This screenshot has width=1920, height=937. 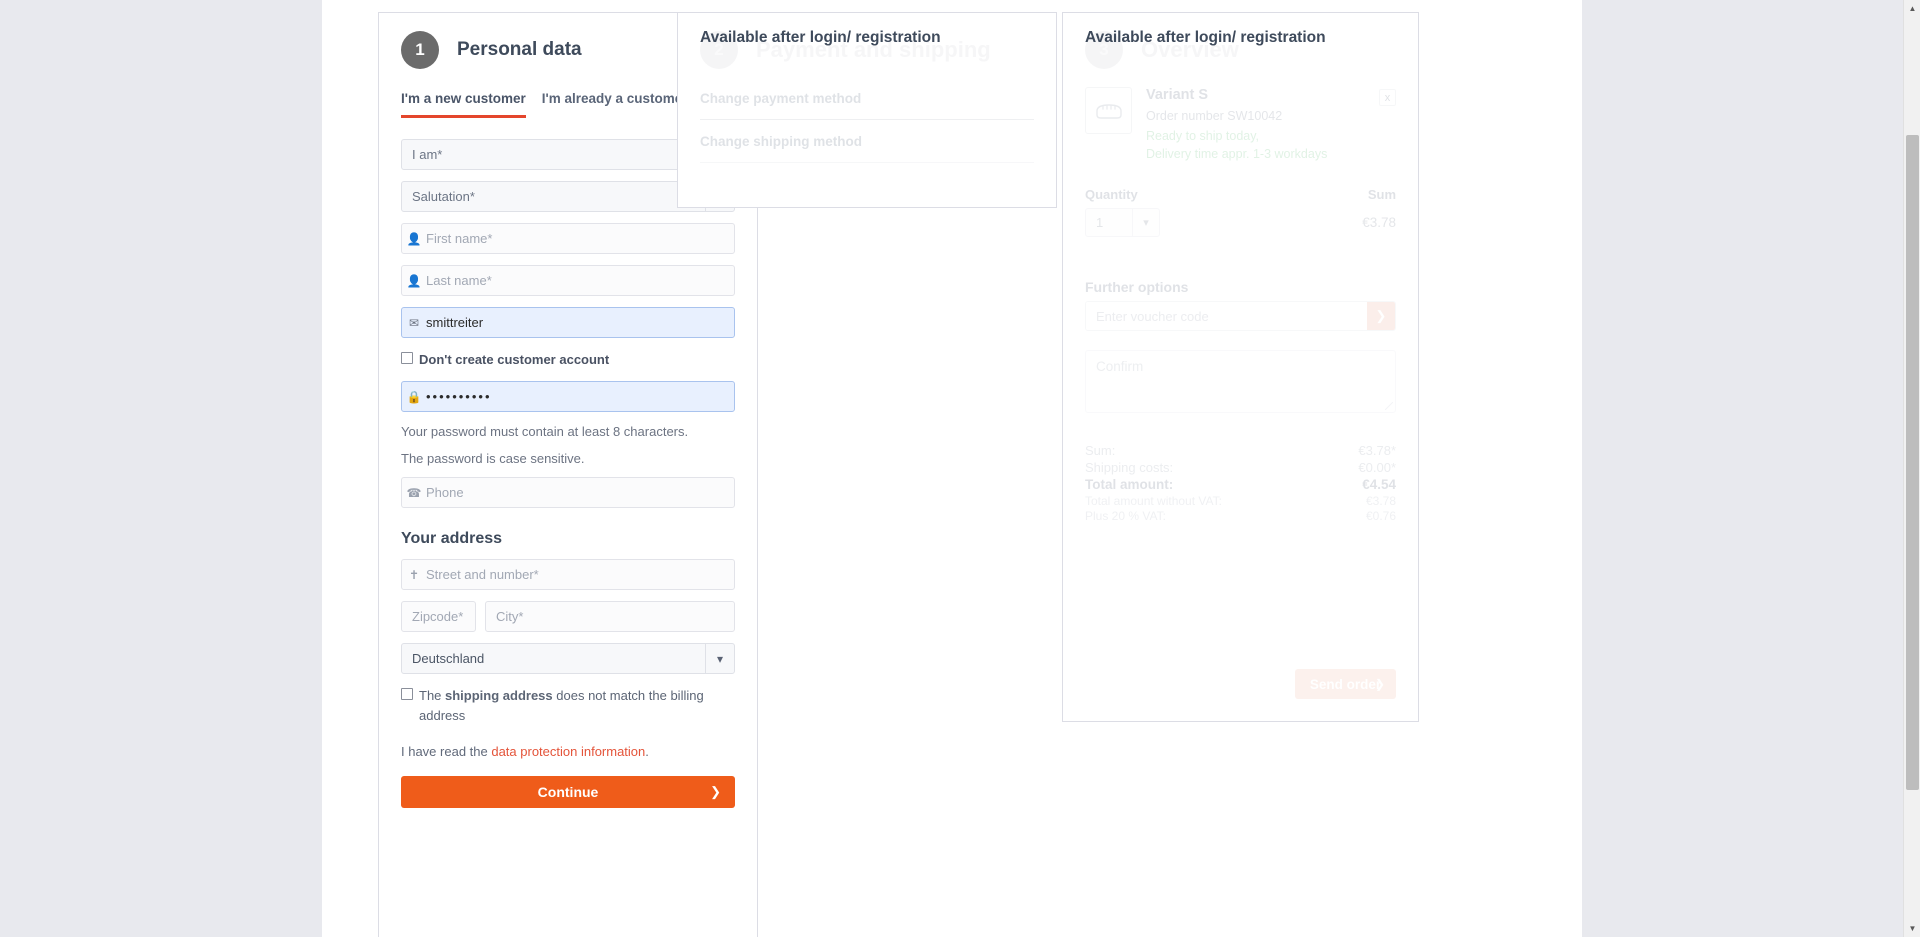 What do you see at coordinates (1111, 194) in the screenshot?
I see `quantity-header: Quantity` at bounding box center [1111, 194].